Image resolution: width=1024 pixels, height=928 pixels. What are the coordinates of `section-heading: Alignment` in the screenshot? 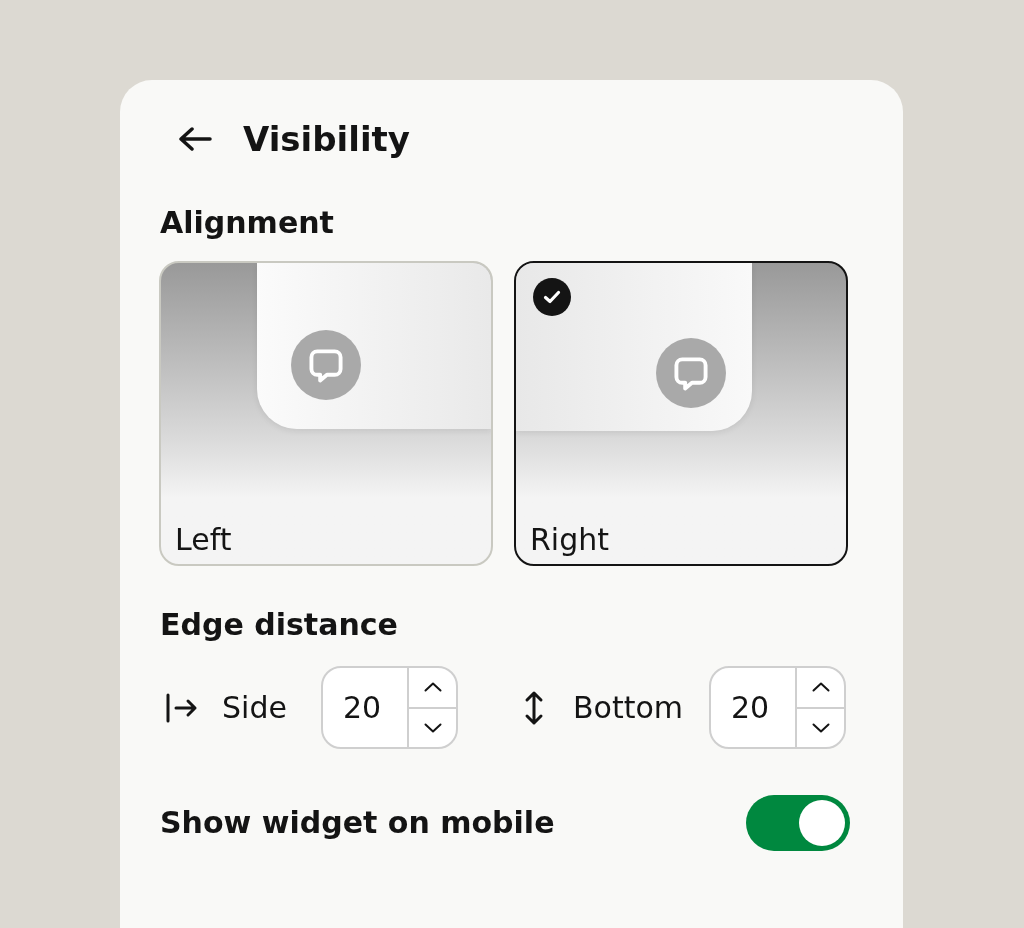 It's located at (247, 223).